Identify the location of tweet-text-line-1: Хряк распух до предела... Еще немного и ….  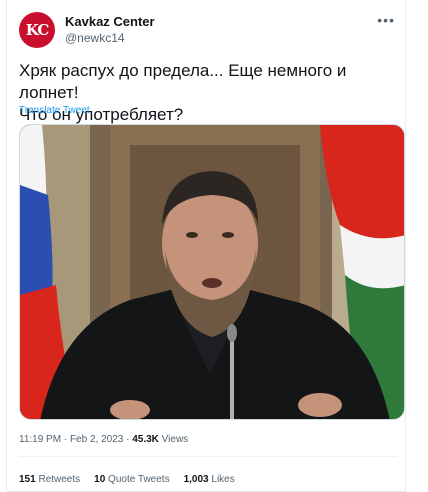
(183, 81).